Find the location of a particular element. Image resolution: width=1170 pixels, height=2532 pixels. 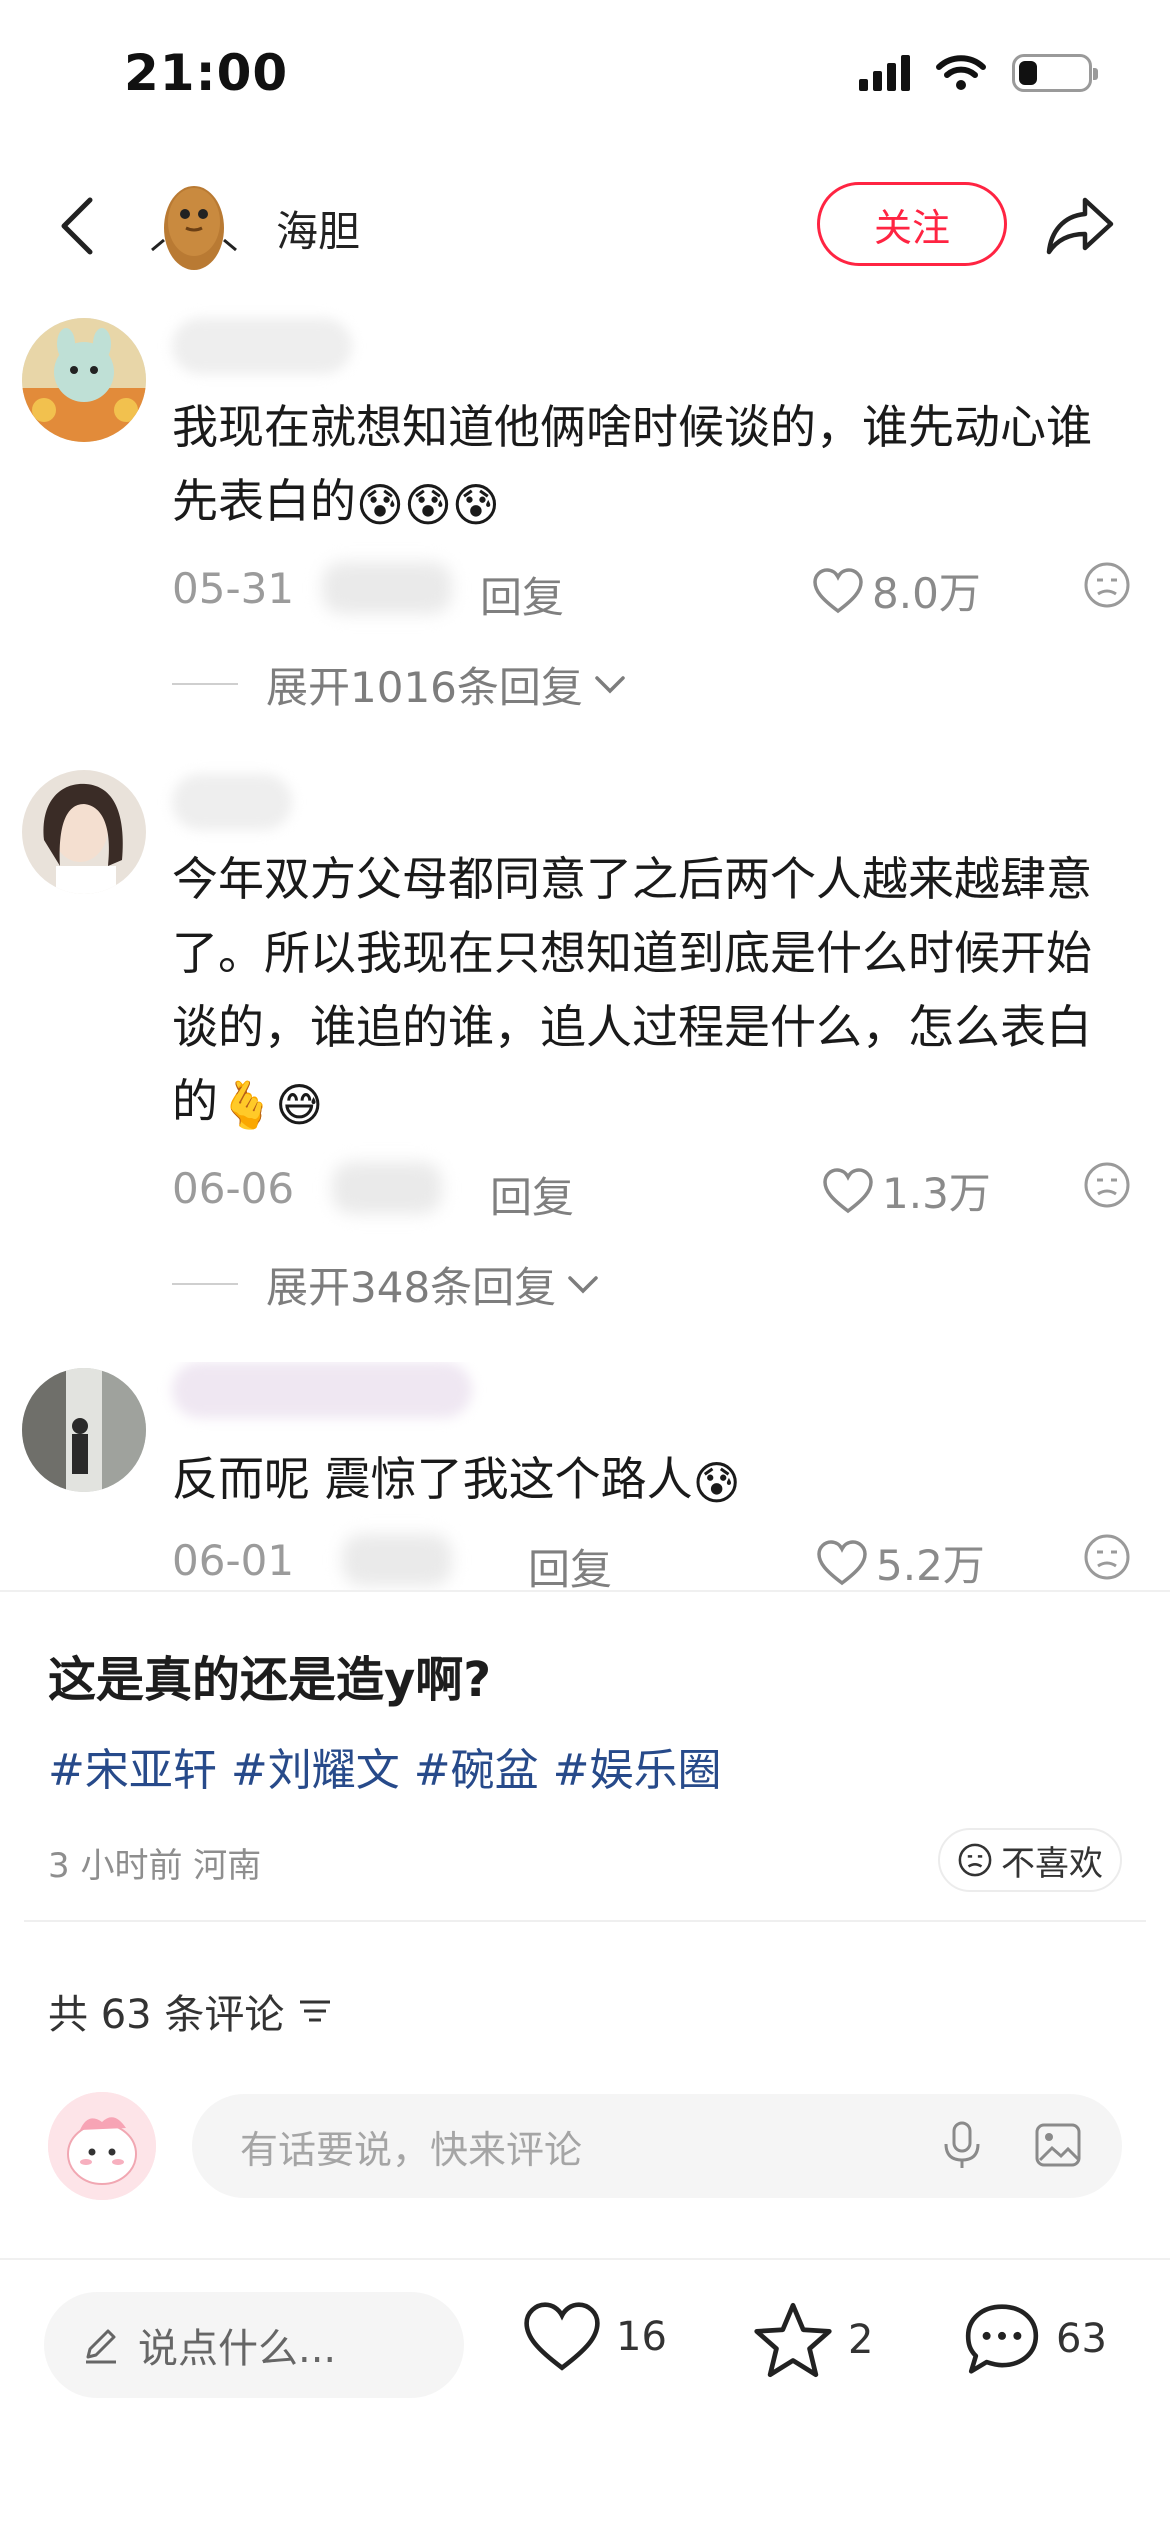

like-count: 5.2万 is located at coordinates (930, 1565).